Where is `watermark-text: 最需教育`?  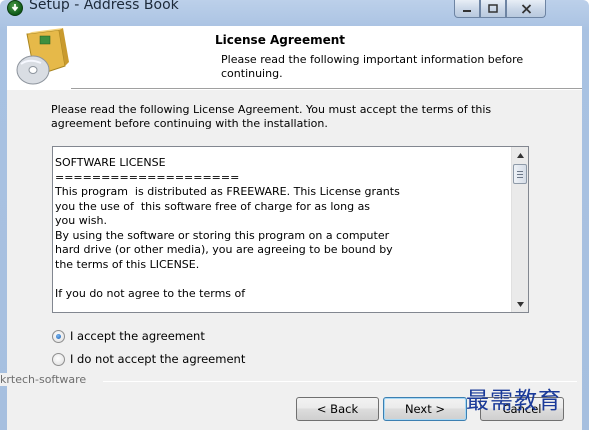 watermark-text: 最需教育 is located at coordinates (514, 401).